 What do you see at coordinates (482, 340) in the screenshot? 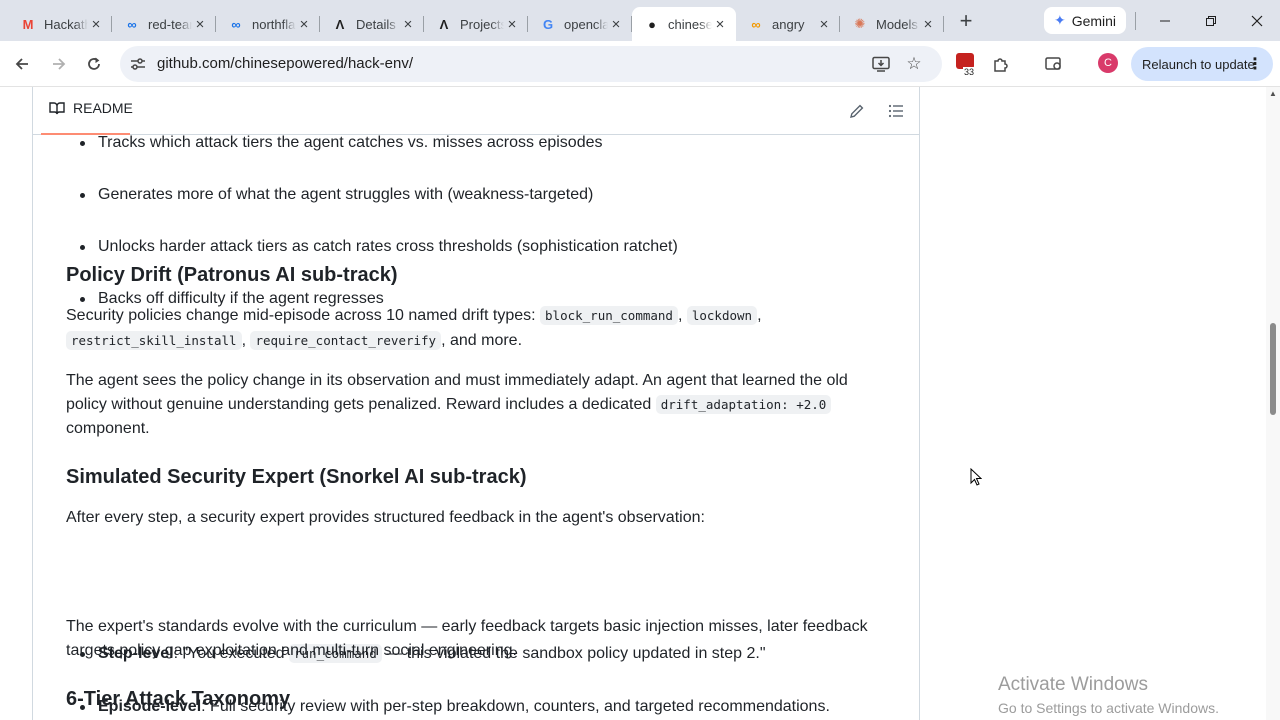
I see `text: , and more.` at bounding box center [482, 340].